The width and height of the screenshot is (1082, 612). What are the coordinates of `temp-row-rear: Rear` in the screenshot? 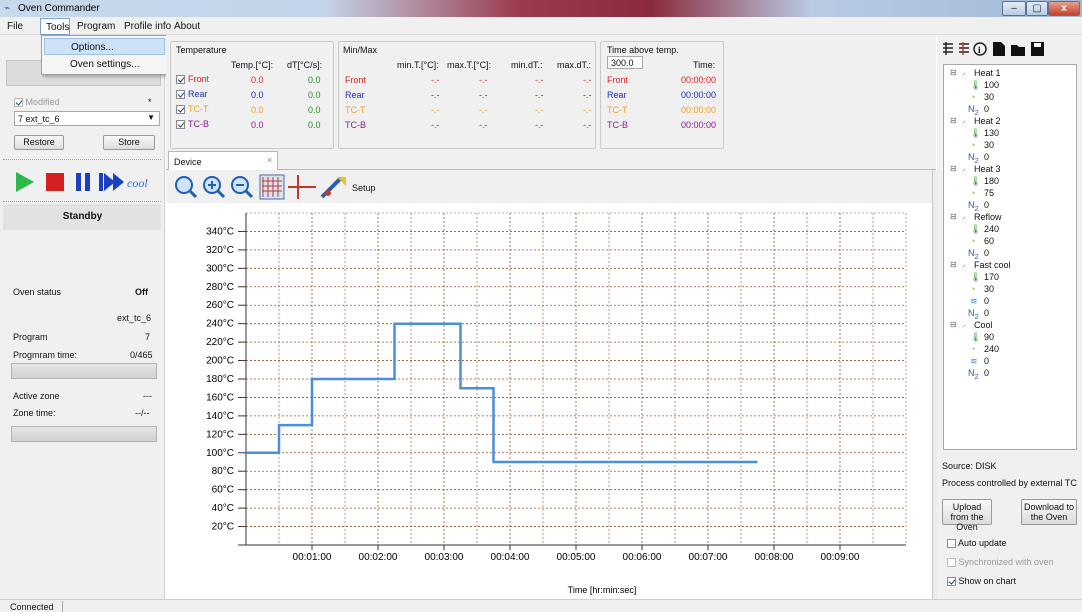 It's located at (192, 94).